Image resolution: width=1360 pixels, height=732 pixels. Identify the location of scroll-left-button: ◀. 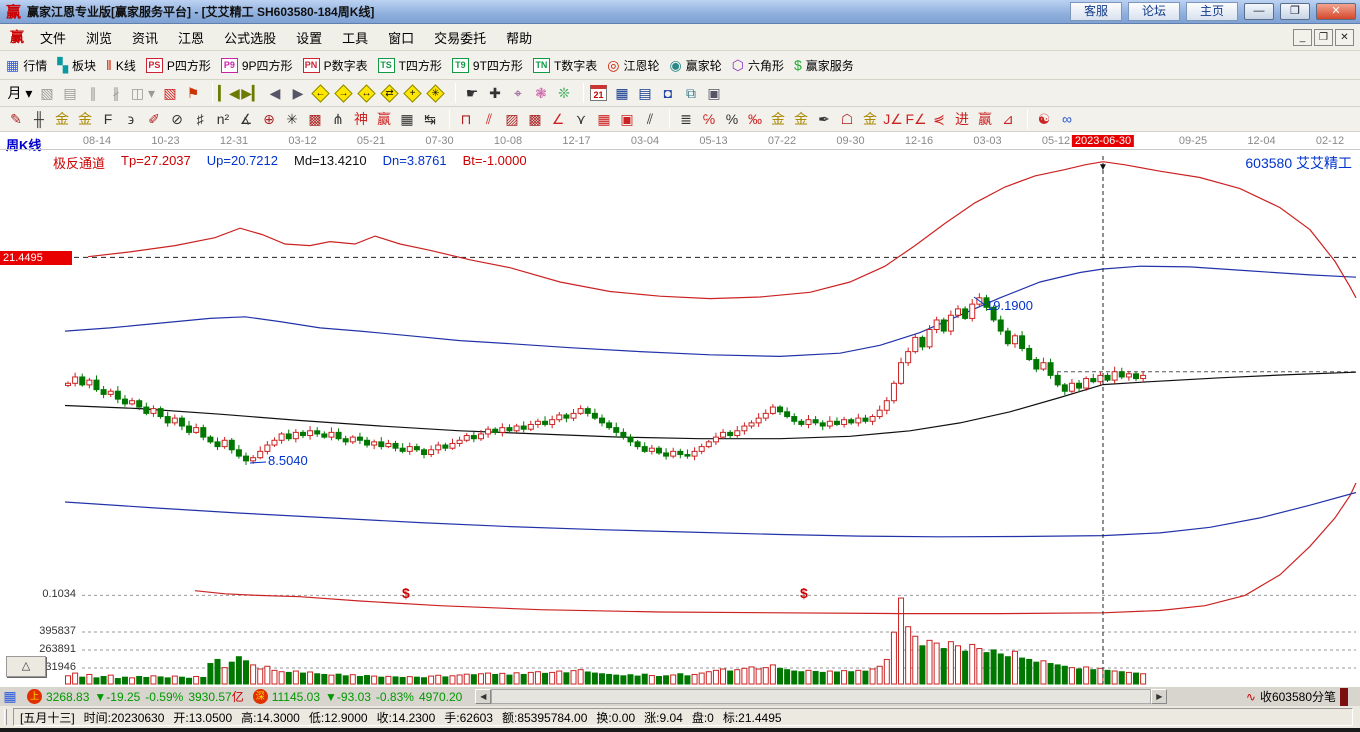
(483, 696).